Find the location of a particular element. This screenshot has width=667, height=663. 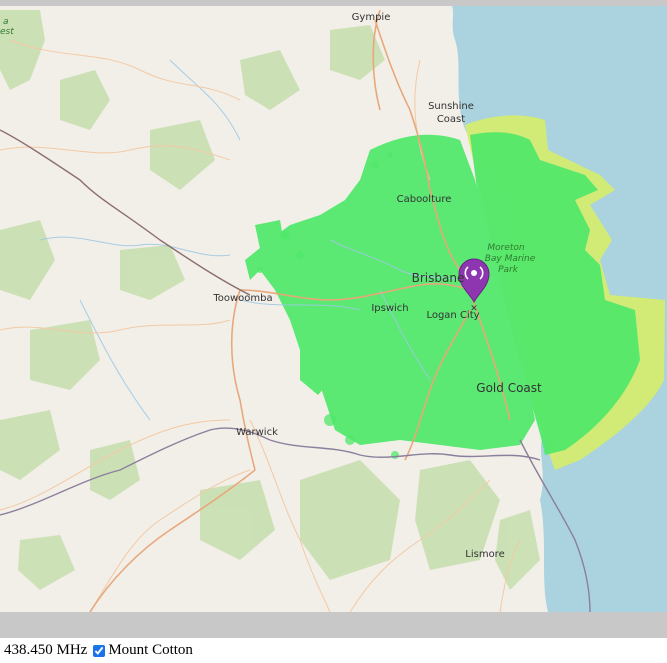

place-label: Caboolture is located at coordinates (424, 199).